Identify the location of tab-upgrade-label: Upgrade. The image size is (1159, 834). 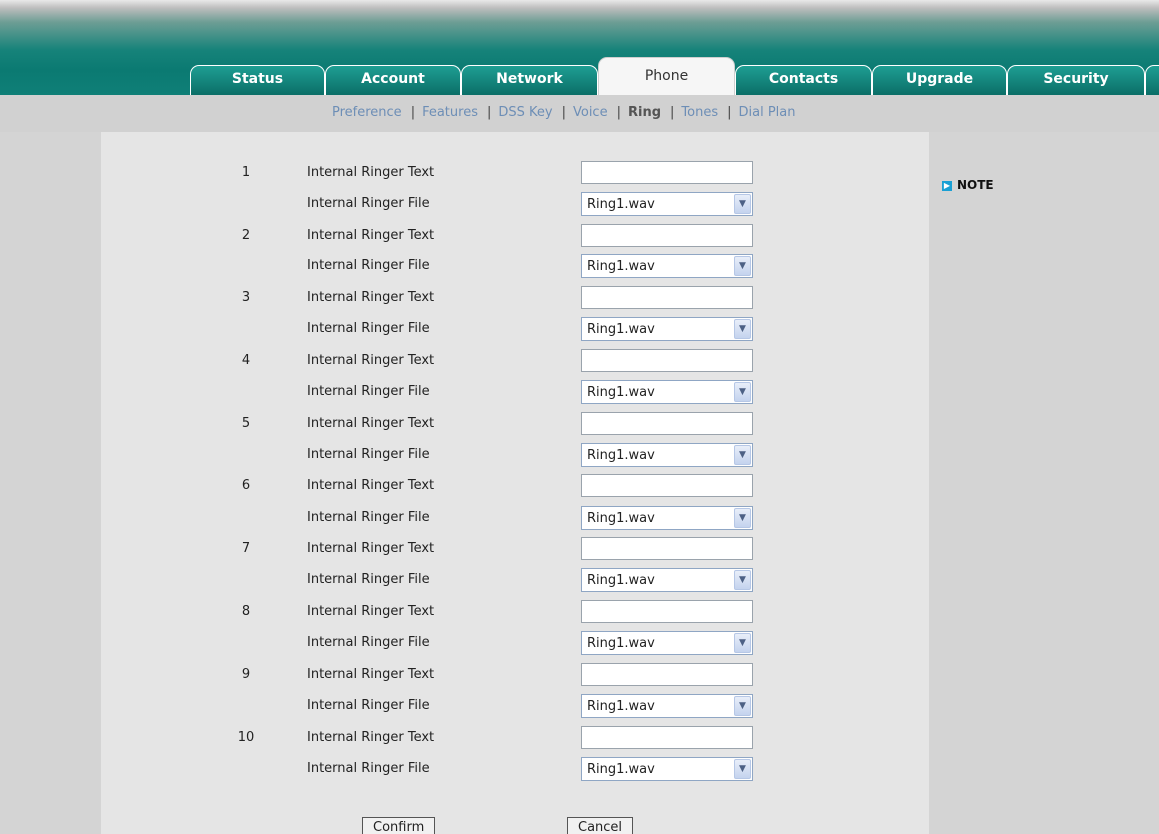
(939, 79).